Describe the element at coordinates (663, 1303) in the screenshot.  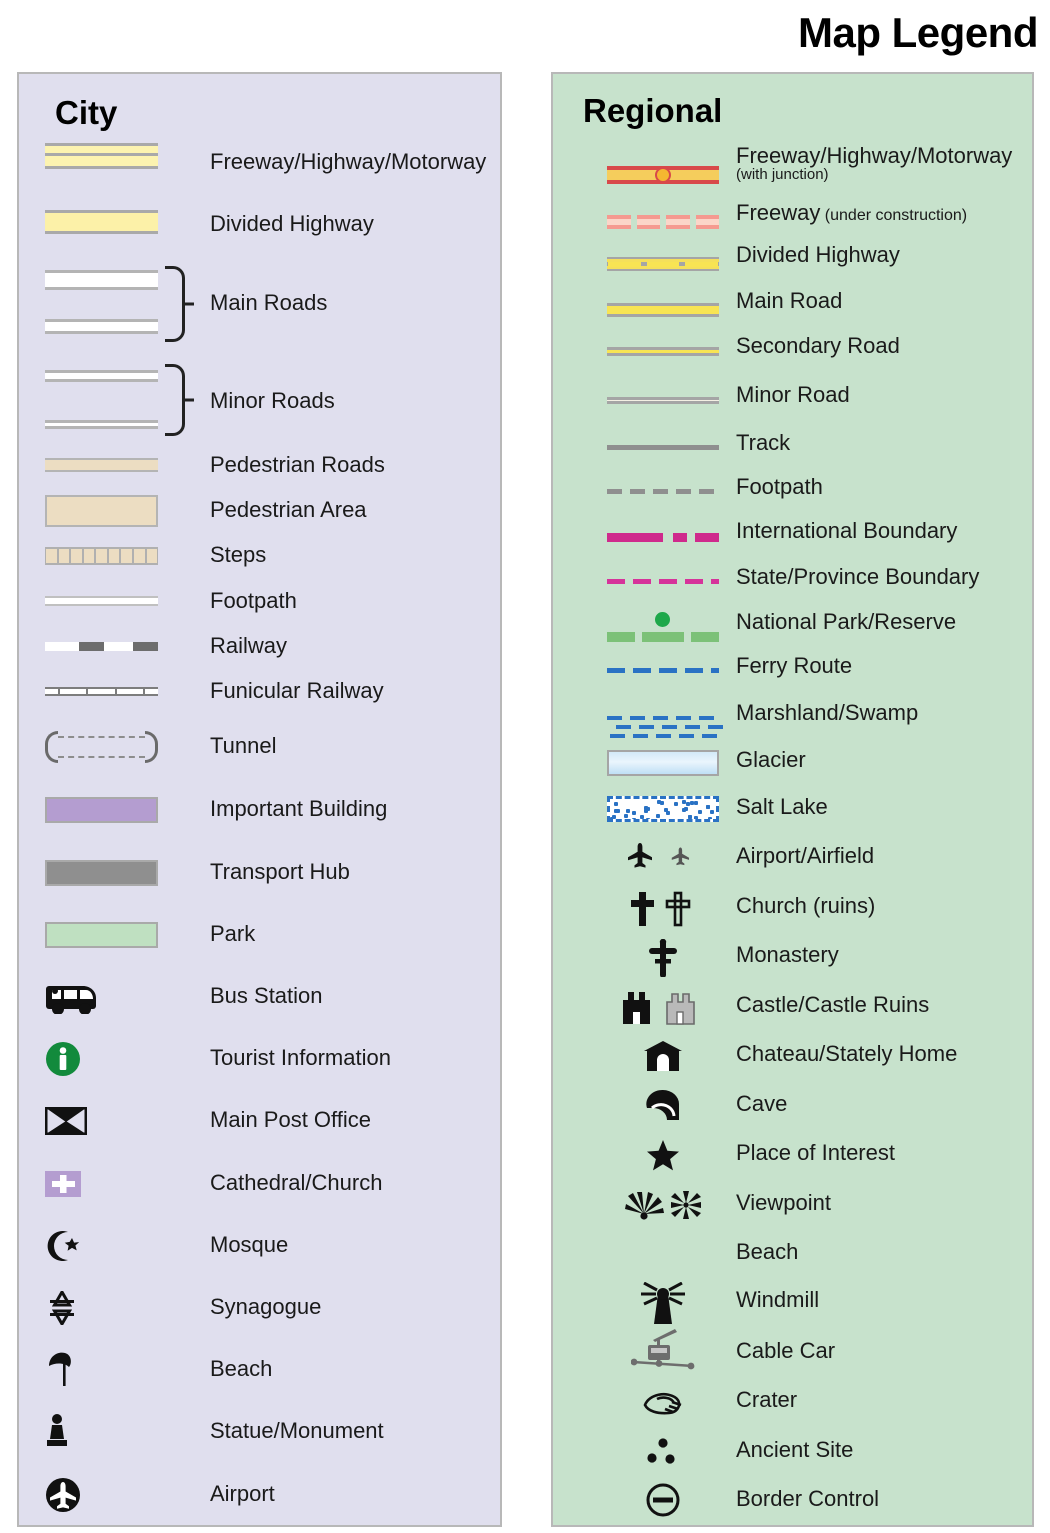
I see `windmill-icon-graphic` at that location.